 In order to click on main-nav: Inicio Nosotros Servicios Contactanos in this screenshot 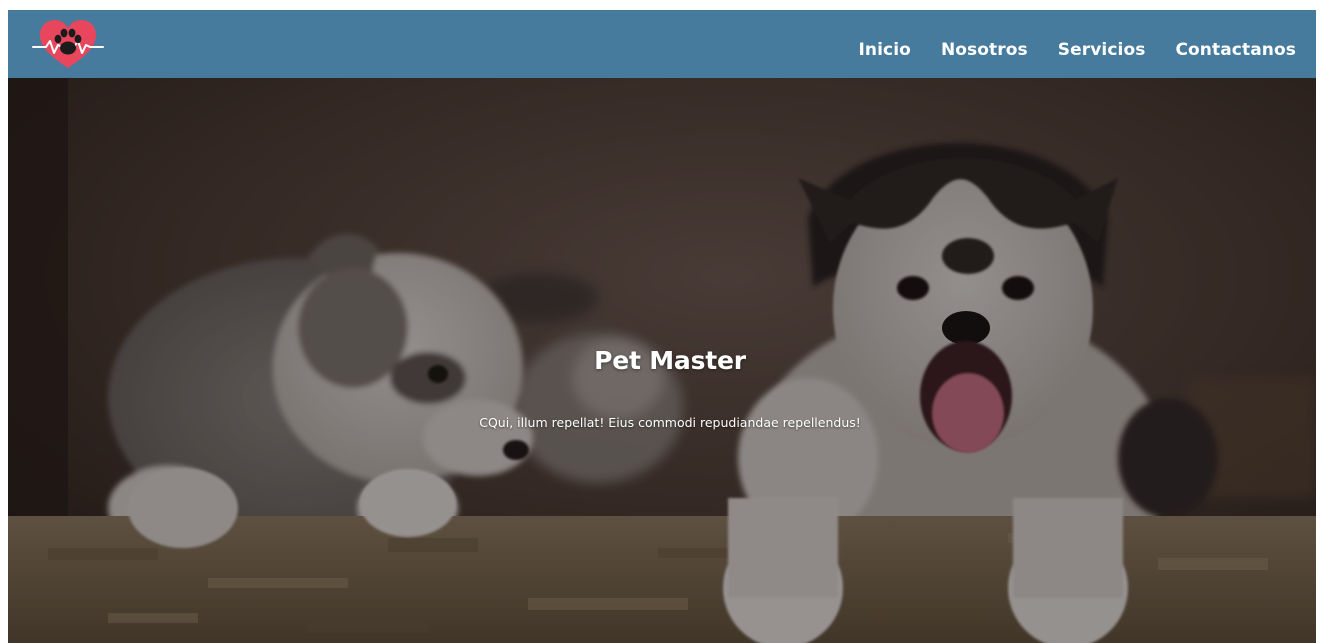, I will do `click(1078, 44)`.